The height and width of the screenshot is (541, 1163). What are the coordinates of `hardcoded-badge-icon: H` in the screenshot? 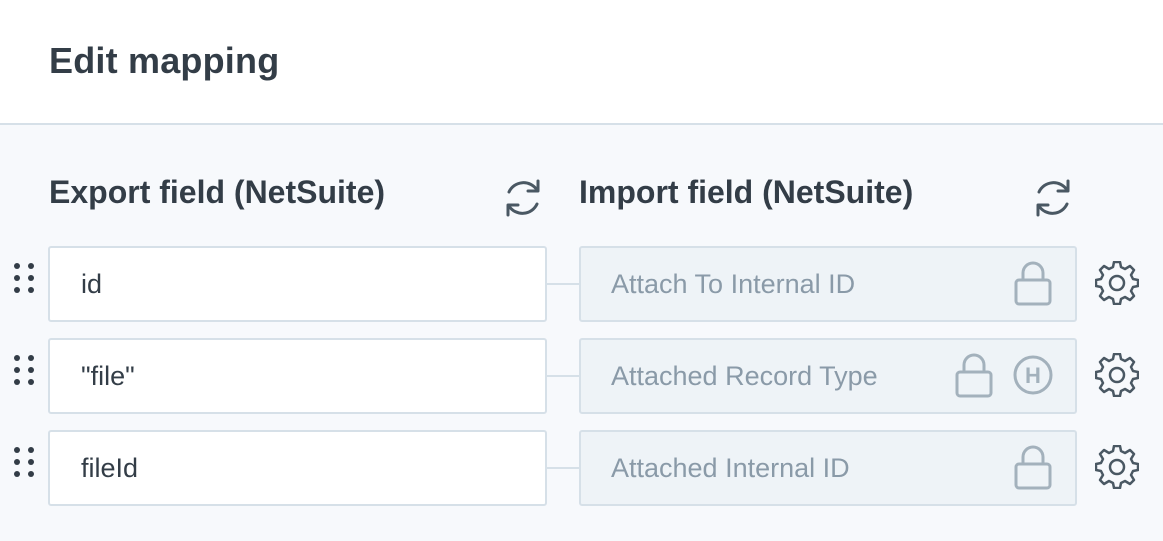 It's located at (1033, 375).